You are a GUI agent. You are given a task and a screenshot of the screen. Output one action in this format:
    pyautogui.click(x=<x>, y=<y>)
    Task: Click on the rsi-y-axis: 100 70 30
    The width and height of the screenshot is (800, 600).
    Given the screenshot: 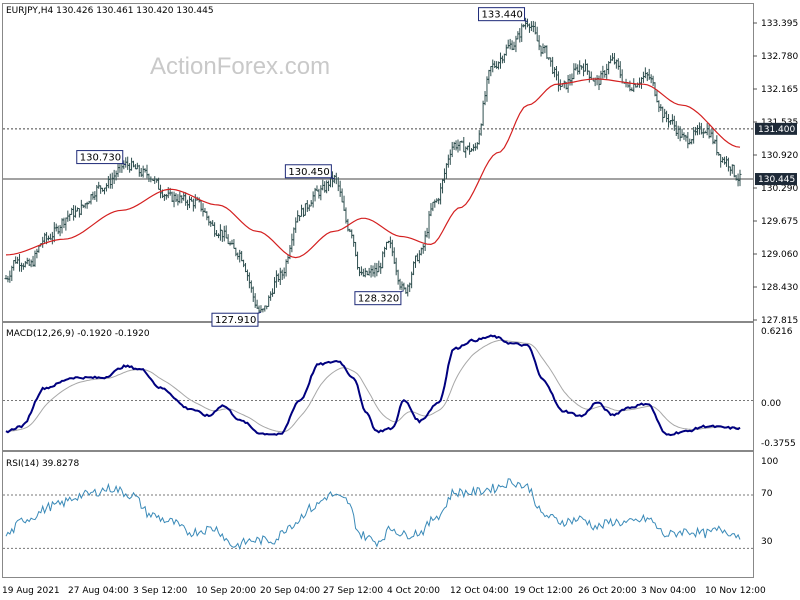 What is the action you would take?
    pyautogui.click(x=769, y=502)
    